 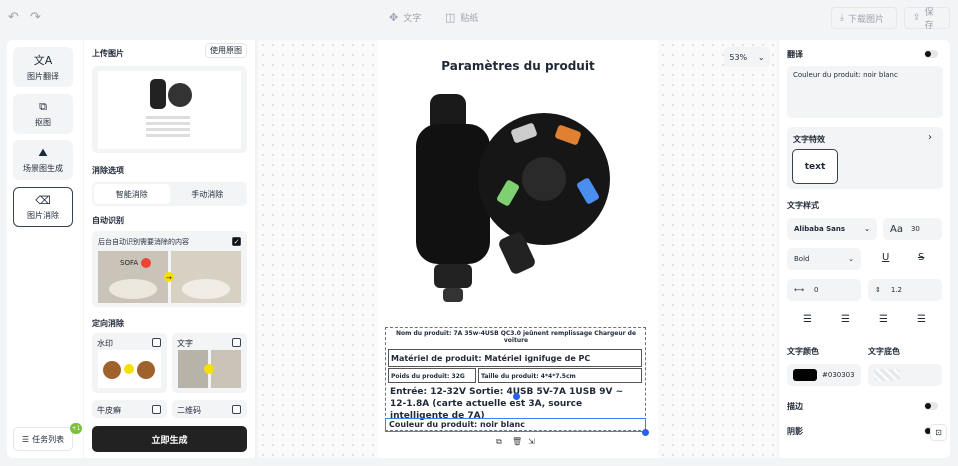 I want to click on save-button: ⇪ 保存, so click(x=927, y=19).